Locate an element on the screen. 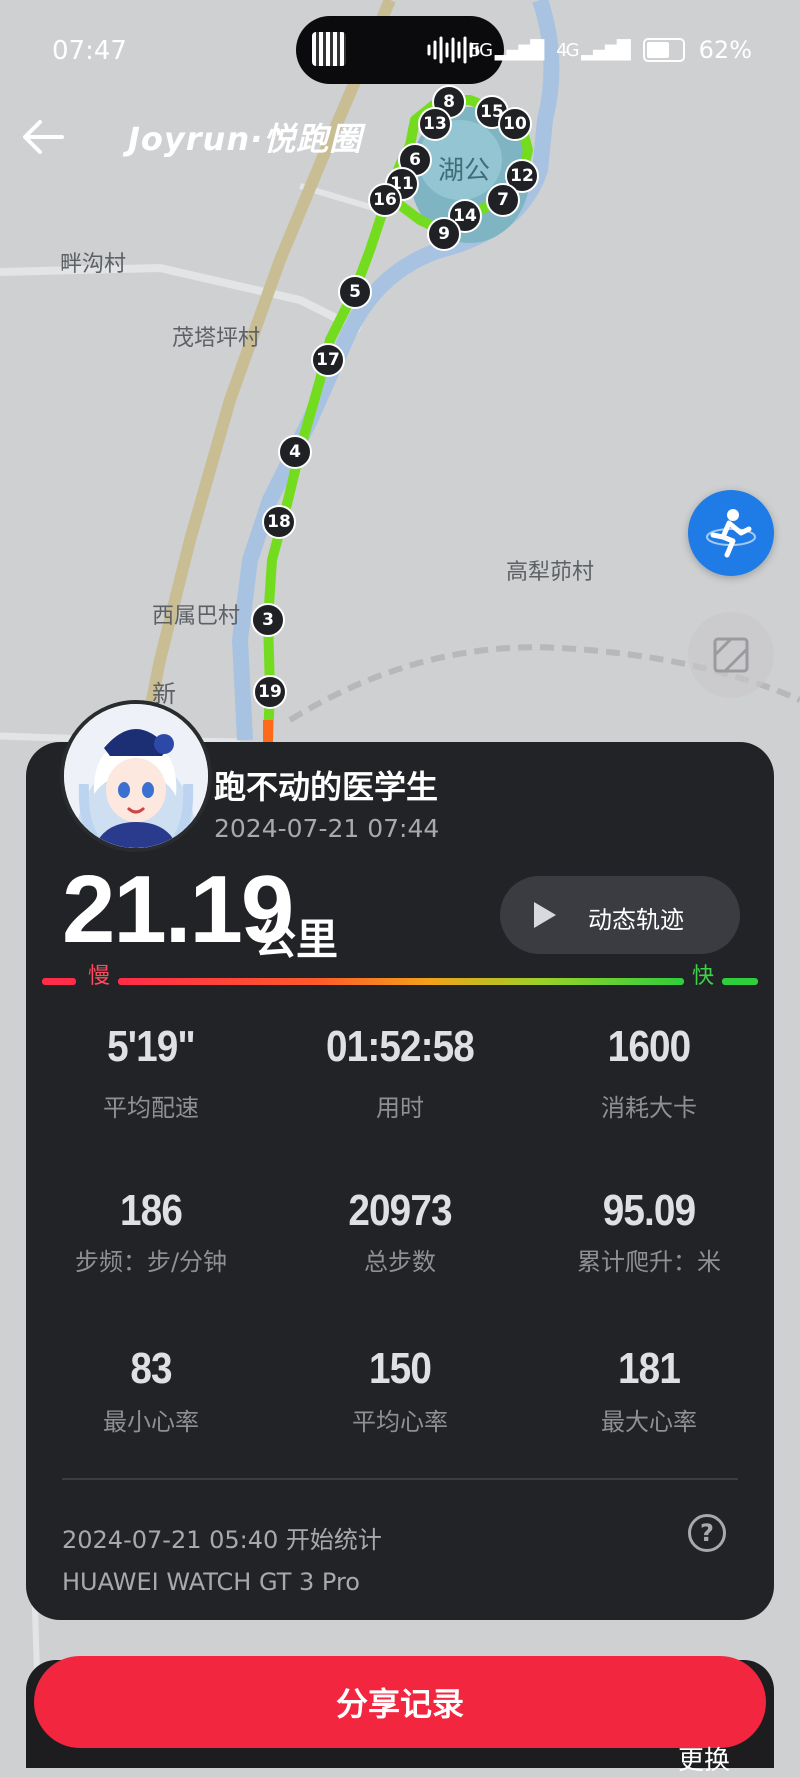  stat-label: 平均心率 is located at coordinates (400, 1422).